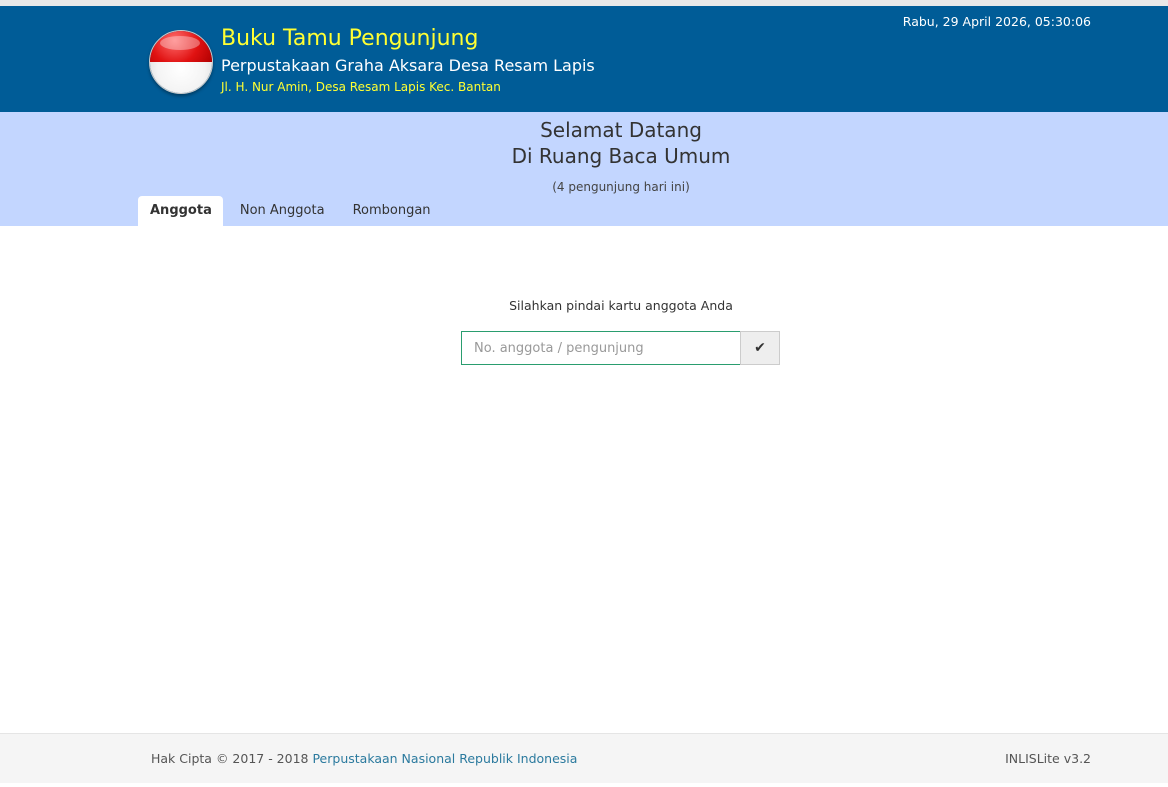 This screenshot has width=1168, height=787. I want to click on app-title: Buku Tamu Pengunjung, so click(350, 38).